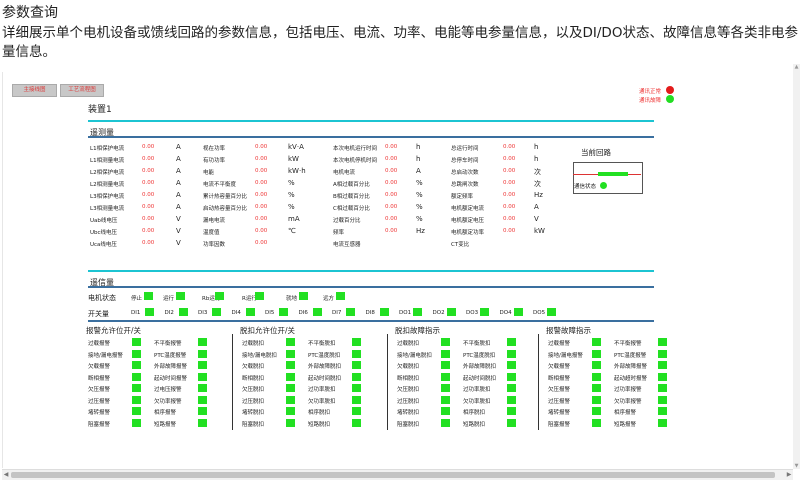  Describe the element at coordinates (351, 197) in the screenshot. I see `measure-label: B相过载百分比` at that location.